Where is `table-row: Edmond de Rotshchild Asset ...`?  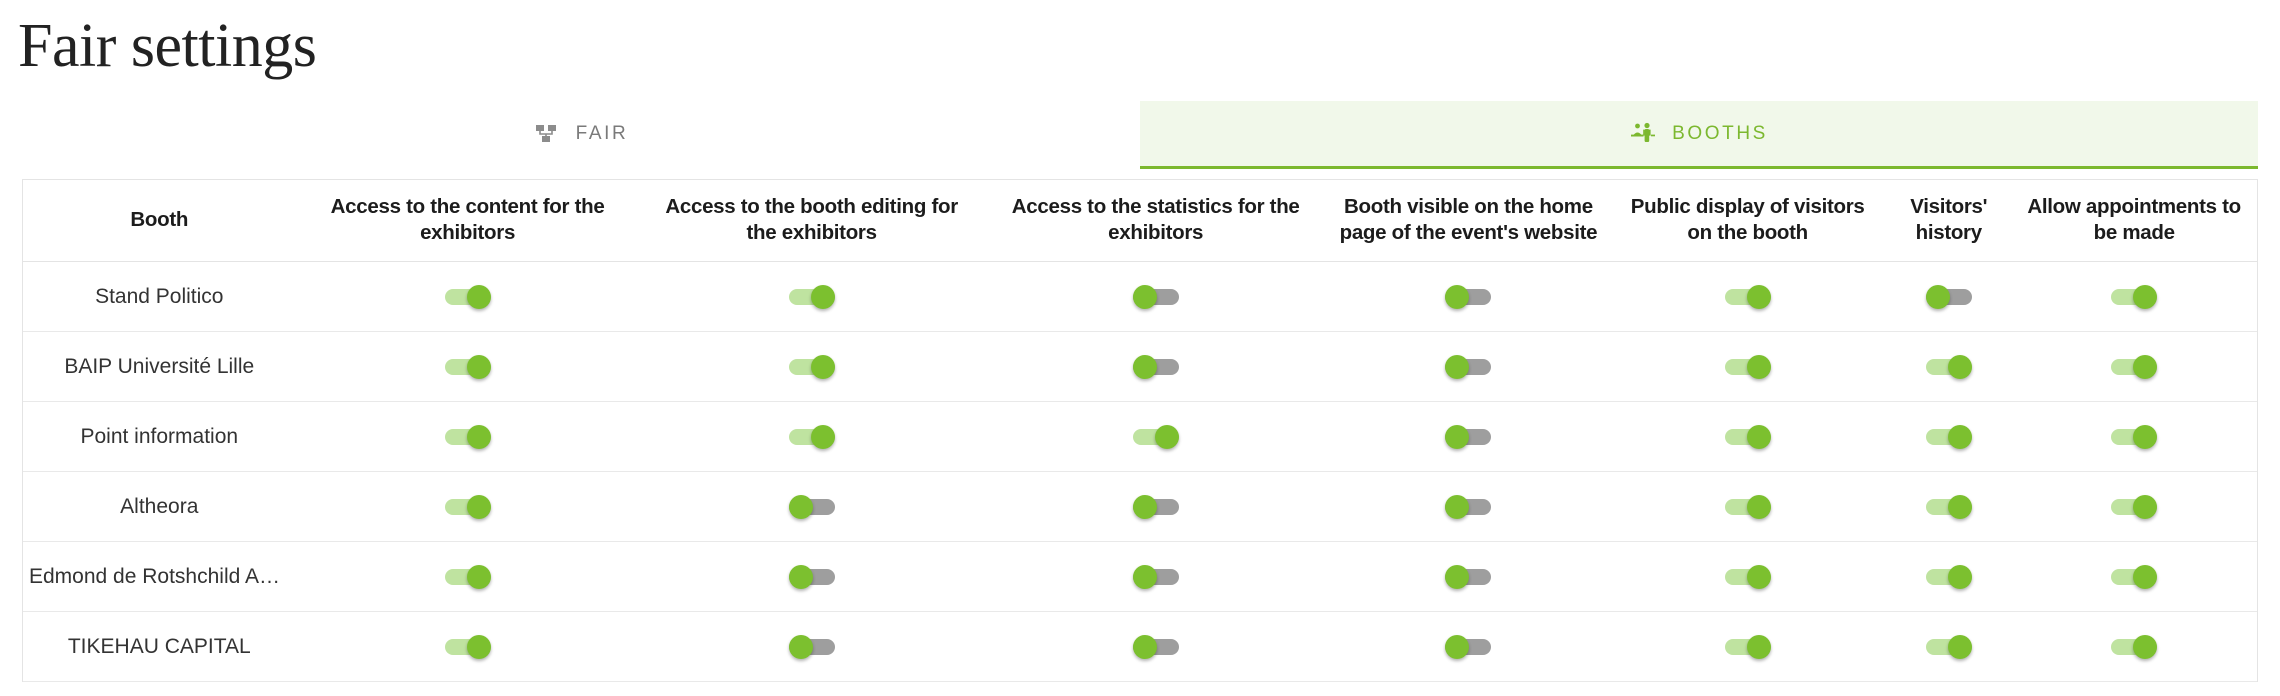 table-row: Edmond de Rotshchild Asset ... is located at coordinates (1140, 577).